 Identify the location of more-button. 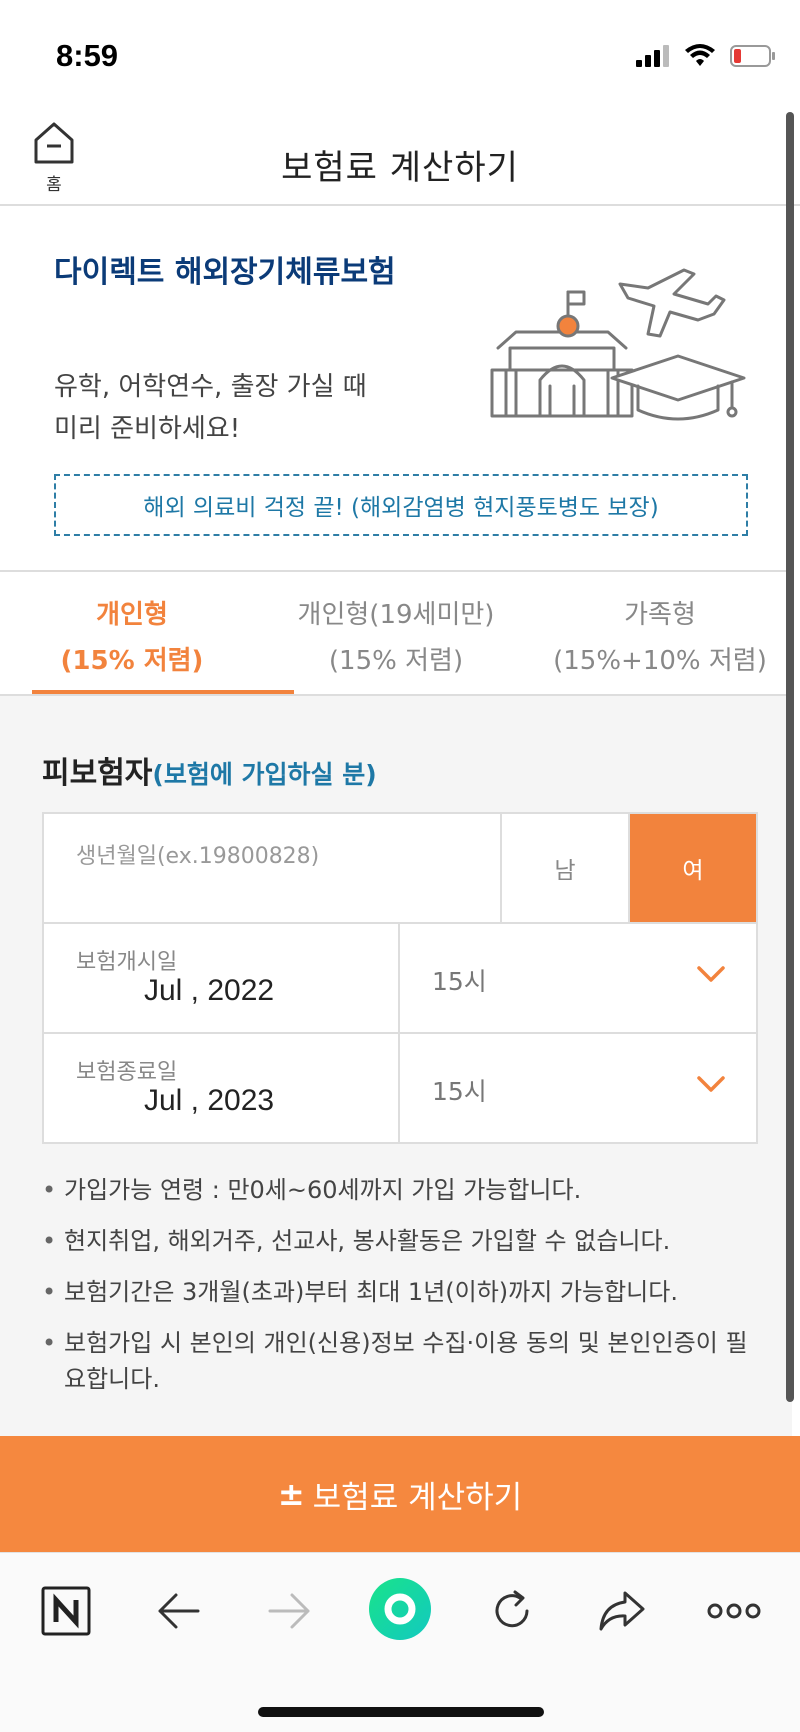
(734, 1611).